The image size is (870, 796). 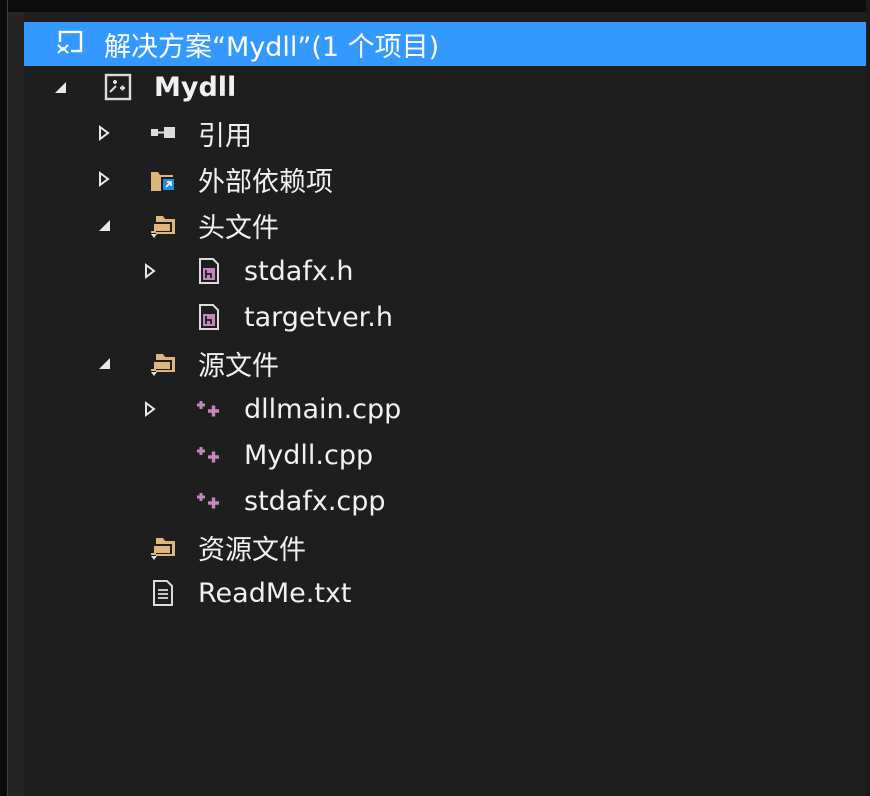 I want to click on tree-item-references: 引用, so click(x=445, y=133).